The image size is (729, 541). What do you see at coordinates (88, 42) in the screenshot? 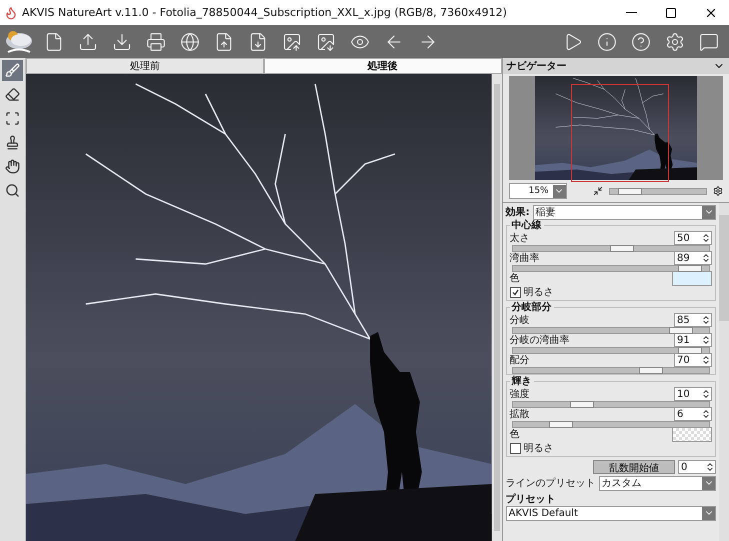
I see `upload-icon` at bounding box center [88, 42].